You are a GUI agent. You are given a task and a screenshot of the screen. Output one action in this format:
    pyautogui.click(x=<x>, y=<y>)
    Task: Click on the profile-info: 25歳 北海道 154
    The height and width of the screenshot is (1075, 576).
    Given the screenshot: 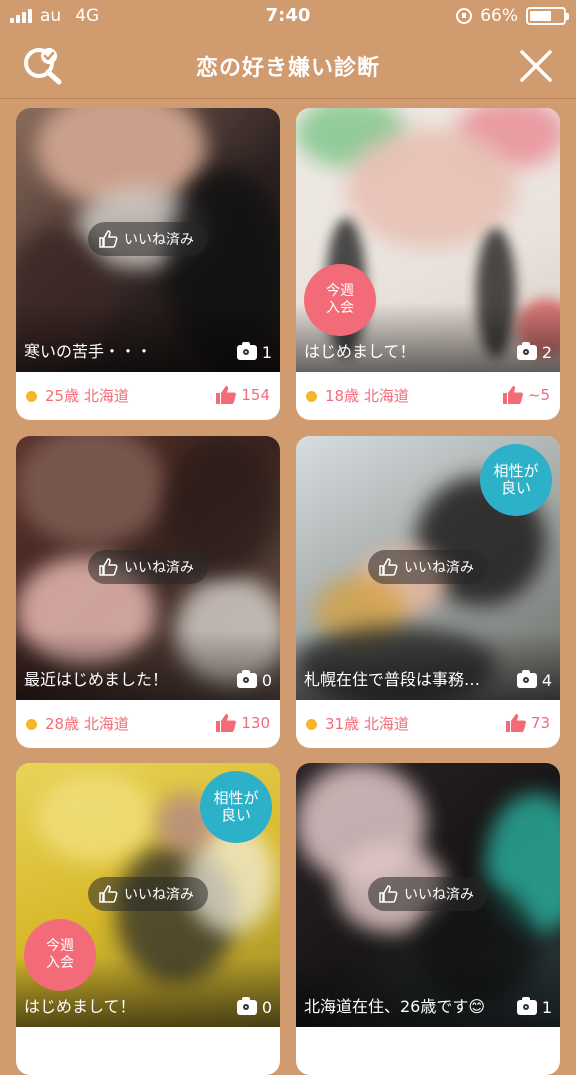 What is the action you would take?
    pyautogui.click(x=148, y=396)
    